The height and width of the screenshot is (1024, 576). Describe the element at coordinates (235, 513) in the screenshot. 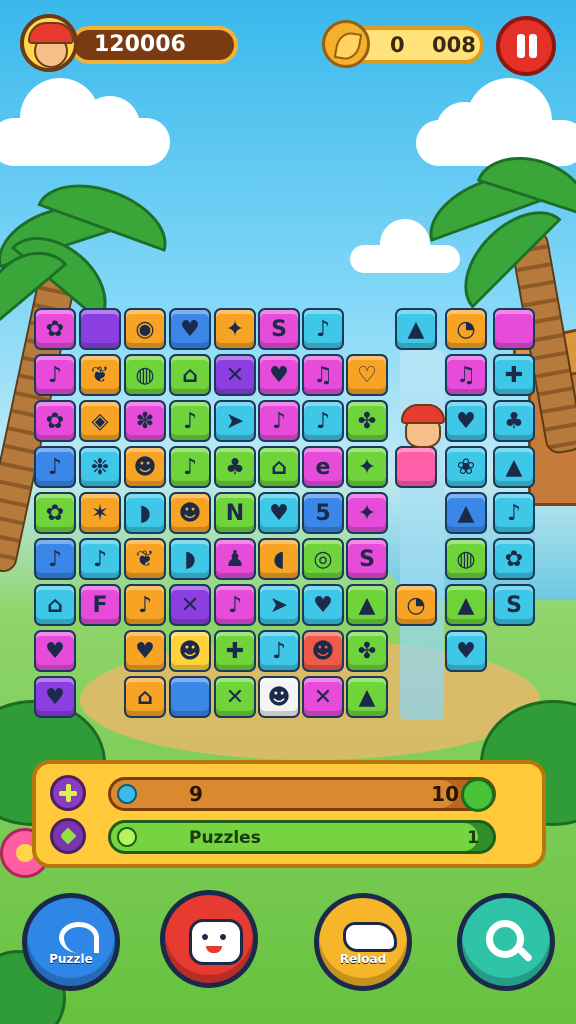

I see `tile: N` at that location.